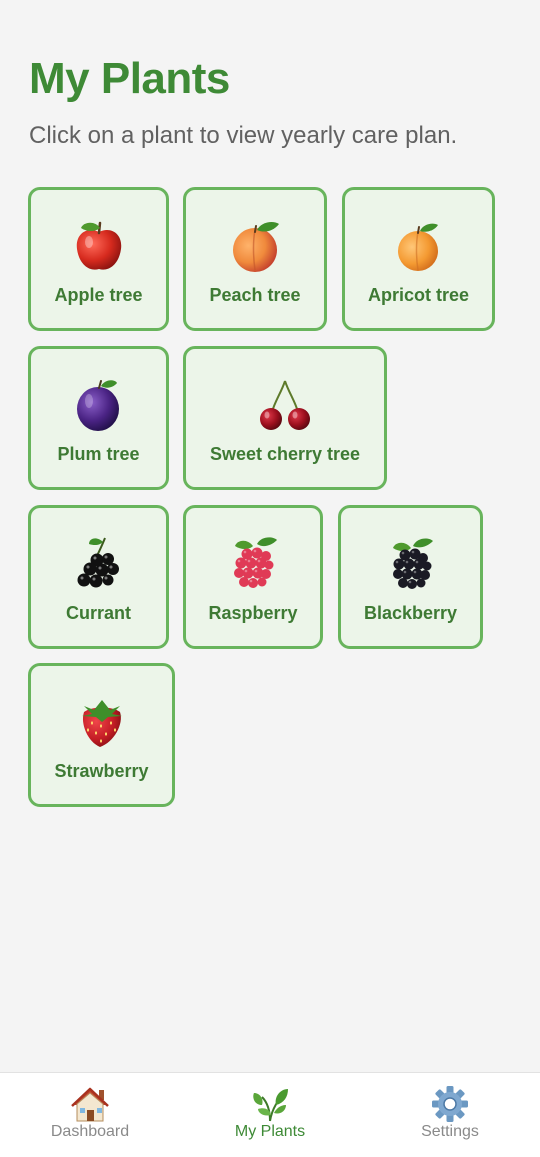 This screenshot has height=1157, width=540. Describe the element at coordinates (255, 295) in the screenshot. I see `plant-label: Peach tree` at that location.